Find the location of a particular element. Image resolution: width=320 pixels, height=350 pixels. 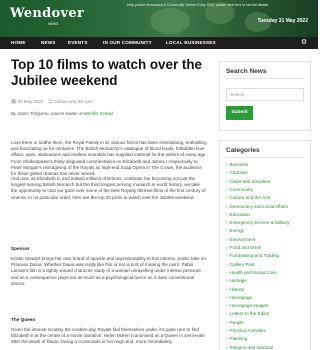

category-link: › People is located at coordinates (235, 322).